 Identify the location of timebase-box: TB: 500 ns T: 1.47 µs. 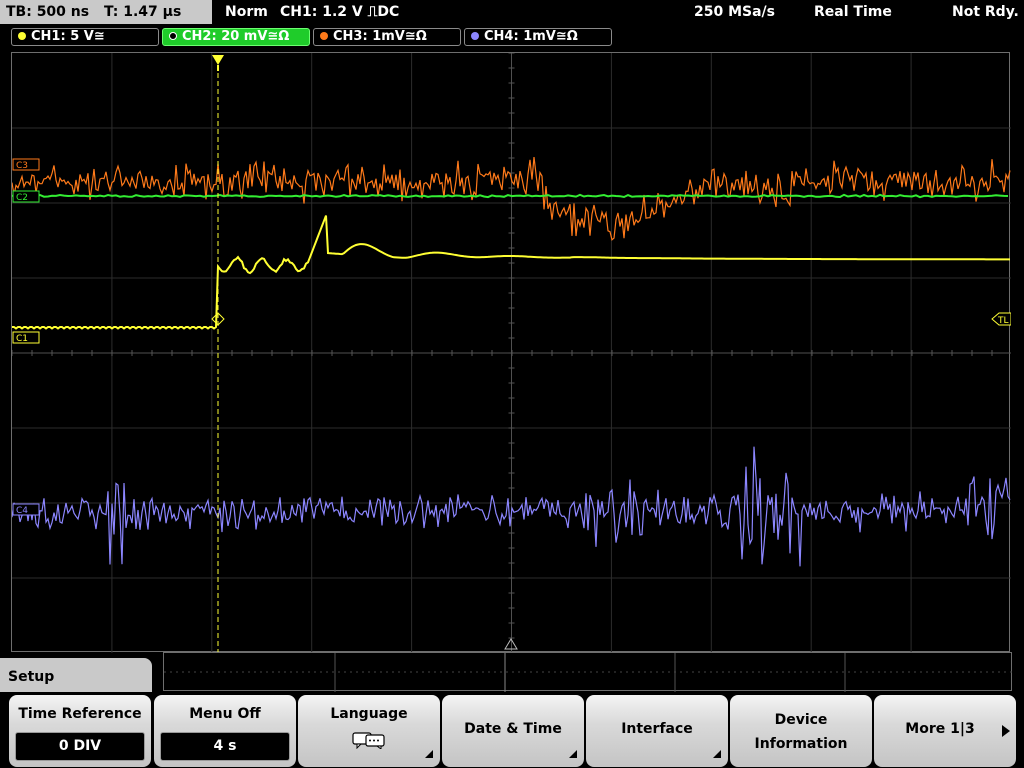
(106, 12).